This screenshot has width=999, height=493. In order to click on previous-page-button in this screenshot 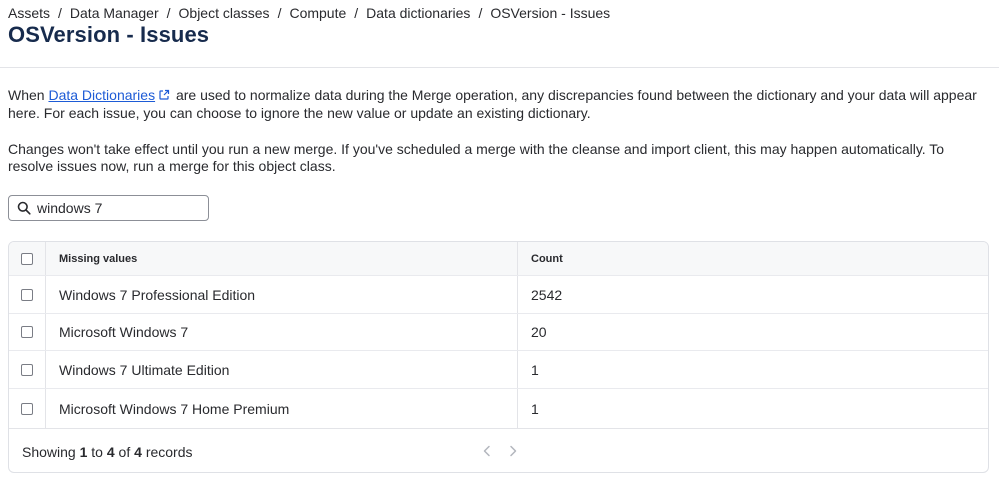, I will do `click(487, 452)`.